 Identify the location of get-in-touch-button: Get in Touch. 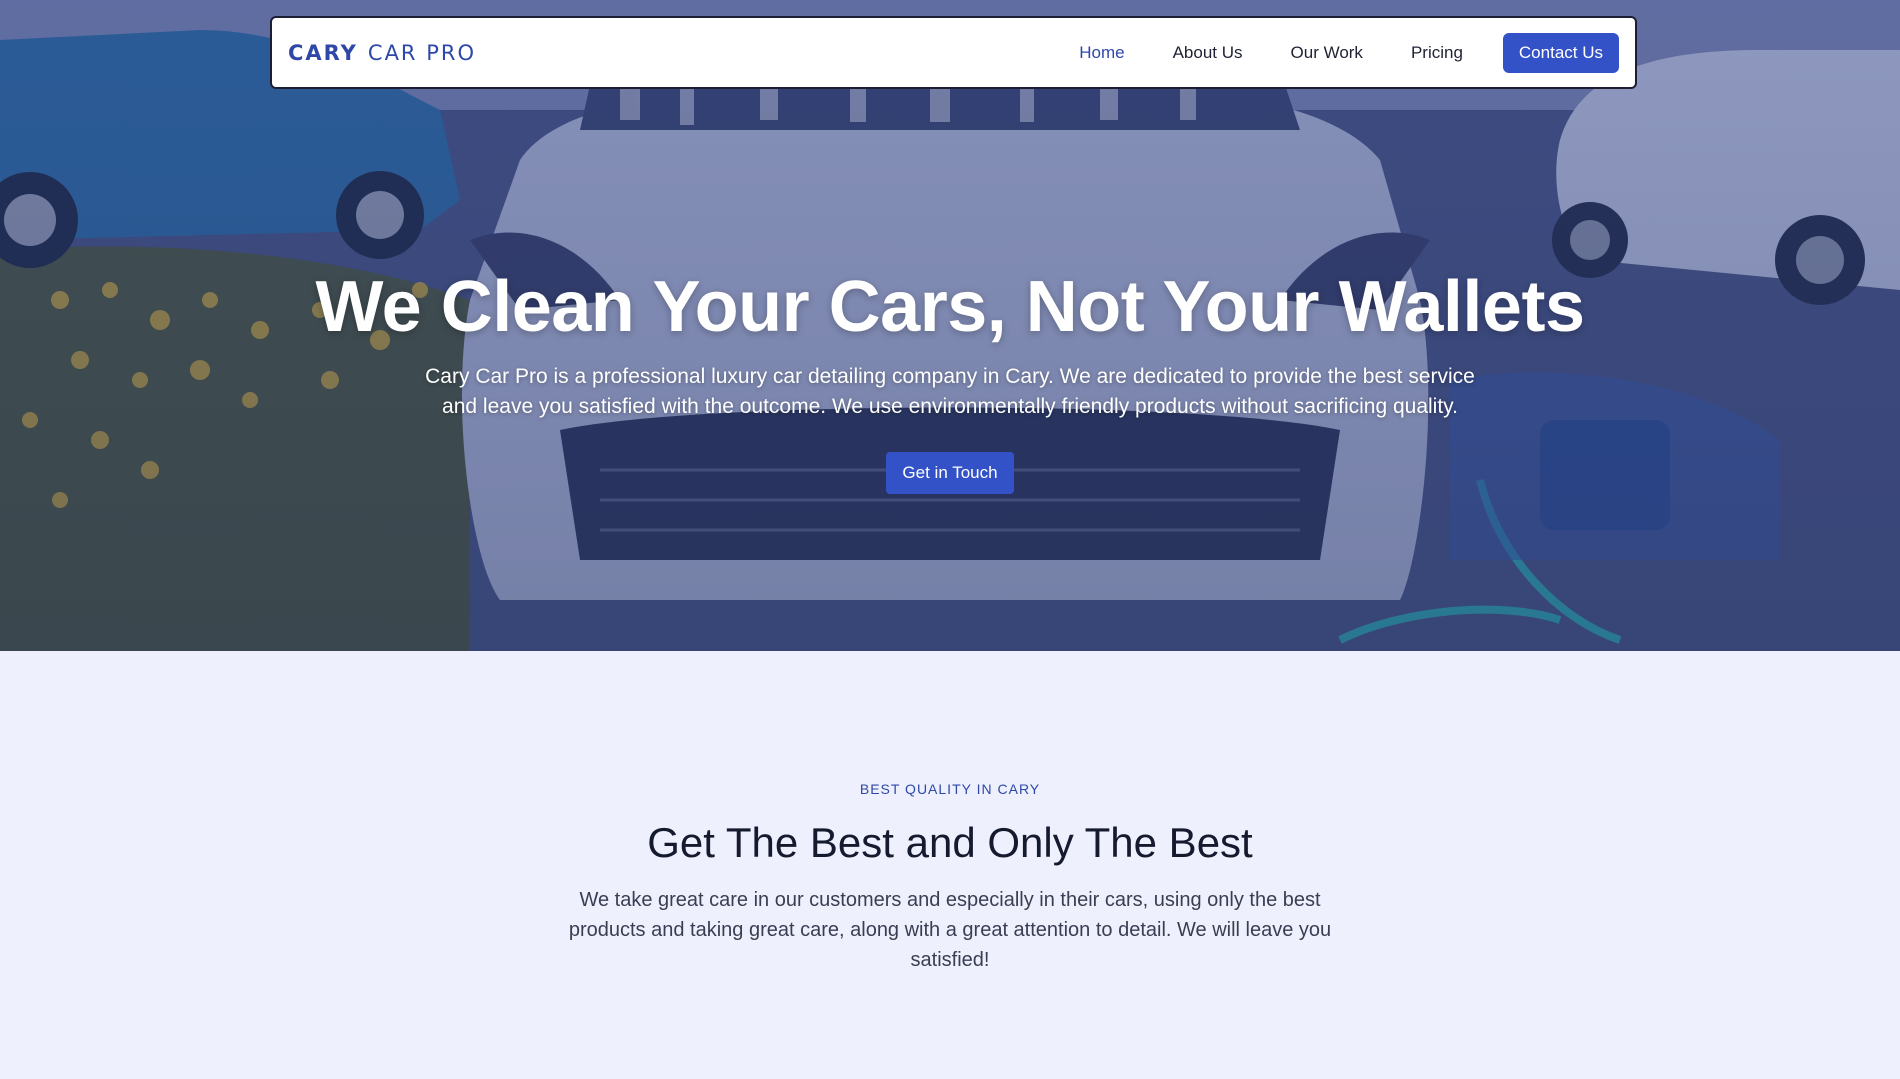
(950, 473).